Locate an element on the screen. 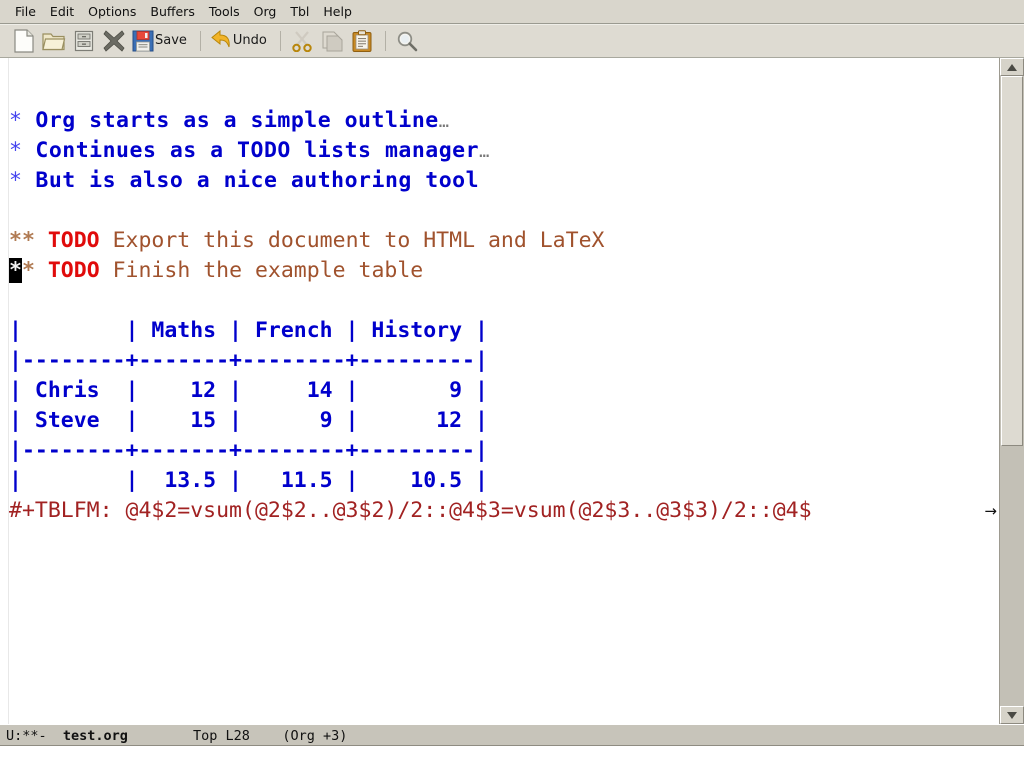  todo-1-space is located at coordinates (41, 240).